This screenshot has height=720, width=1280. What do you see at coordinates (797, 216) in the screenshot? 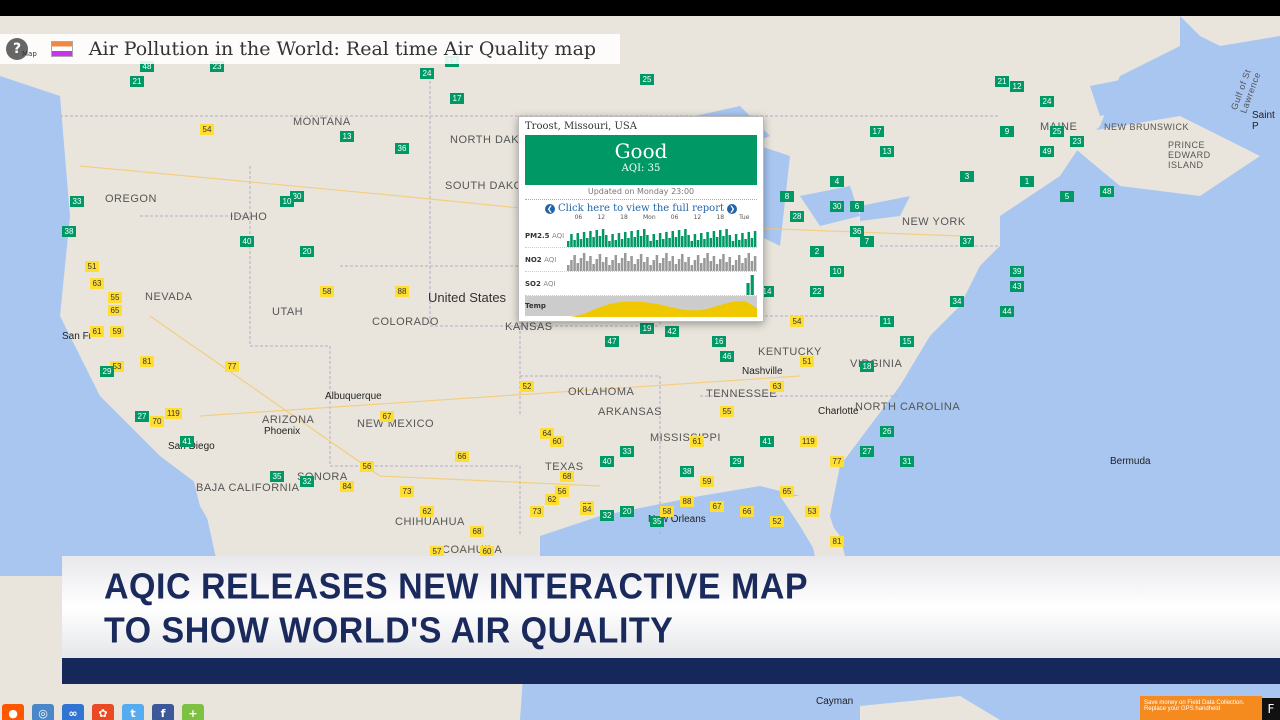
I see `aqi-station-marker: 28` at bounding box center [797, 216].